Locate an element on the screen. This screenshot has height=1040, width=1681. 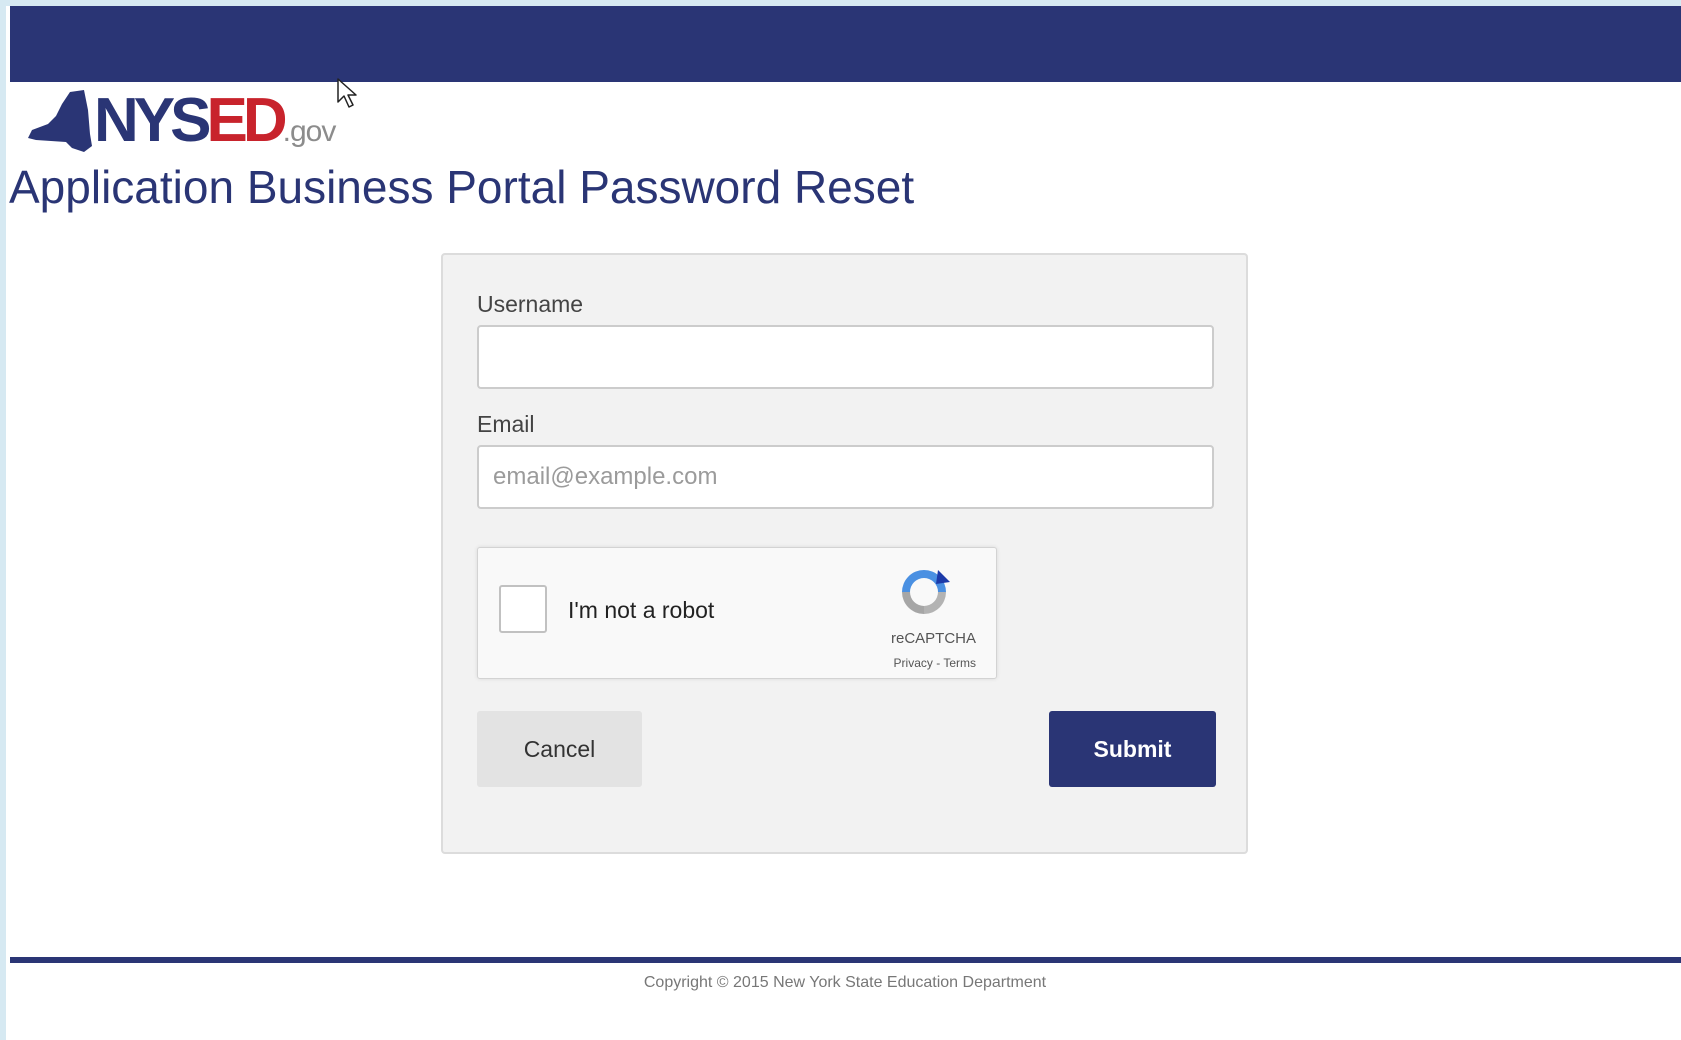
username-input is located at coordinates (845, 357).